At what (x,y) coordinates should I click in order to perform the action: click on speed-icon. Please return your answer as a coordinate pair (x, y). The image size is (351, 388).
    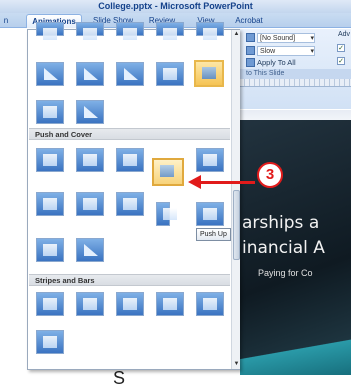
    Looking at the image, I should click on (250, 50).